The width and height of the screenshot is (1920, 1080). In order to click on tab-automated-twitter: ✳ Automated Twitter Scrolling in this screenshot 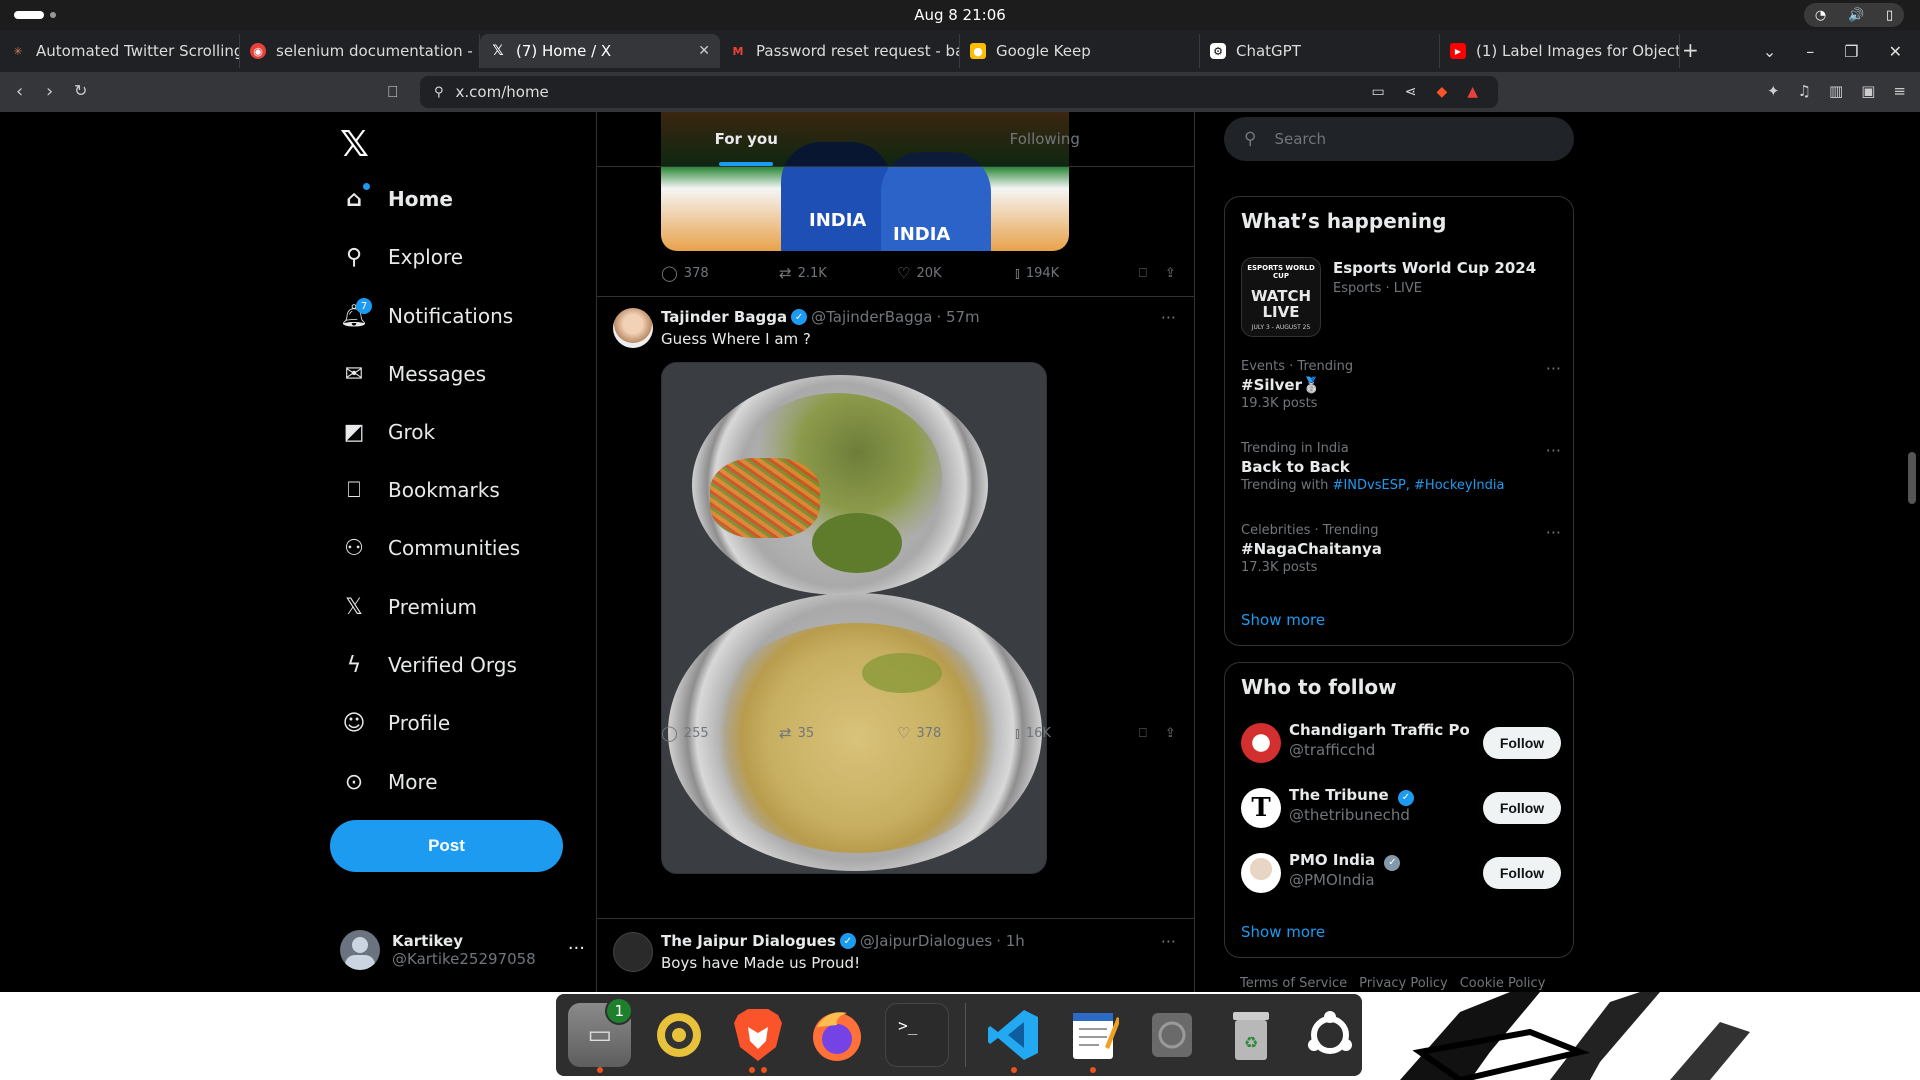, I will do `click(120, 51)`.